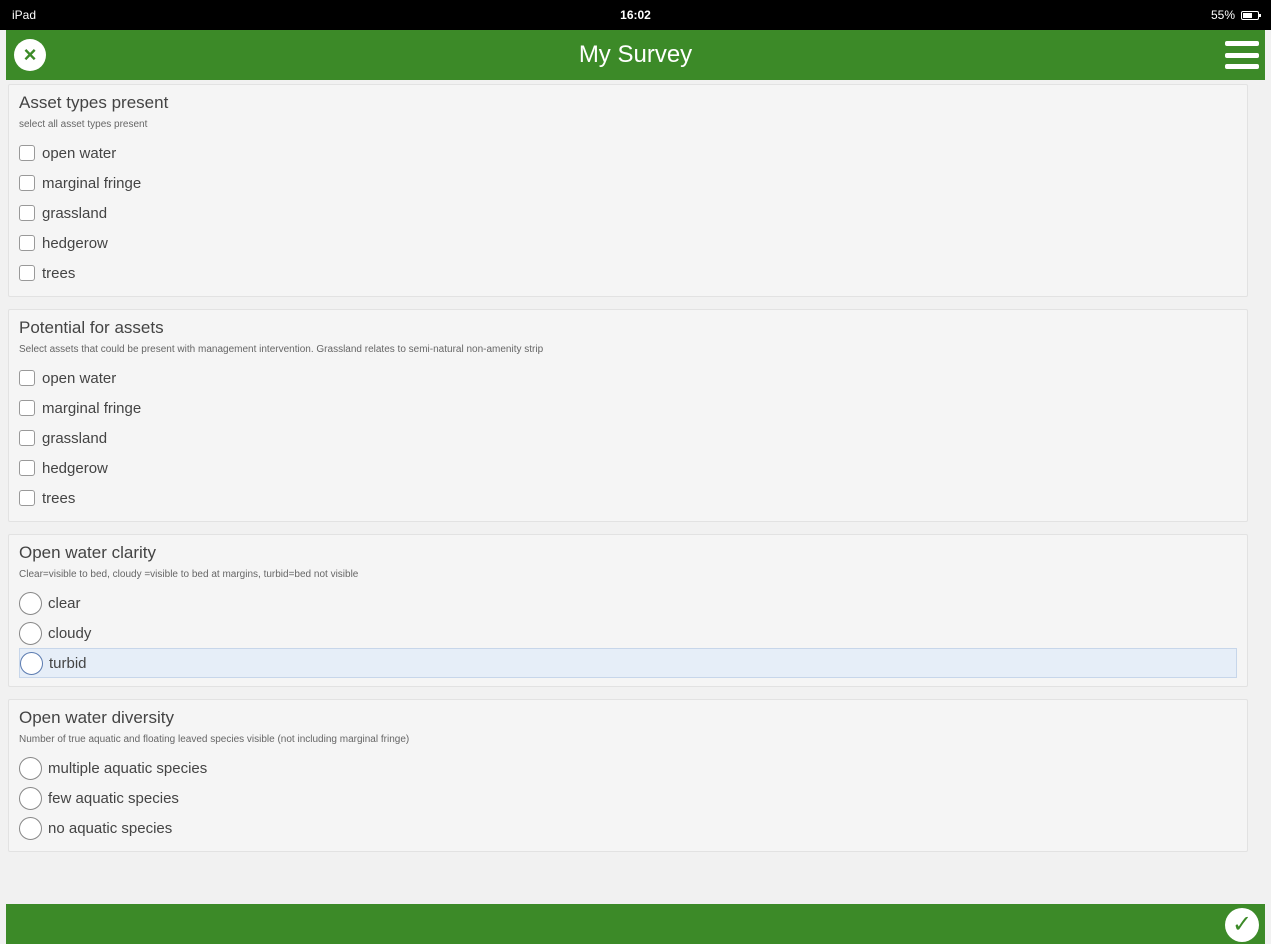 The width and height of the screenshot is (1271, 944). I want to click on clock: 16:02, so click(635, 15).